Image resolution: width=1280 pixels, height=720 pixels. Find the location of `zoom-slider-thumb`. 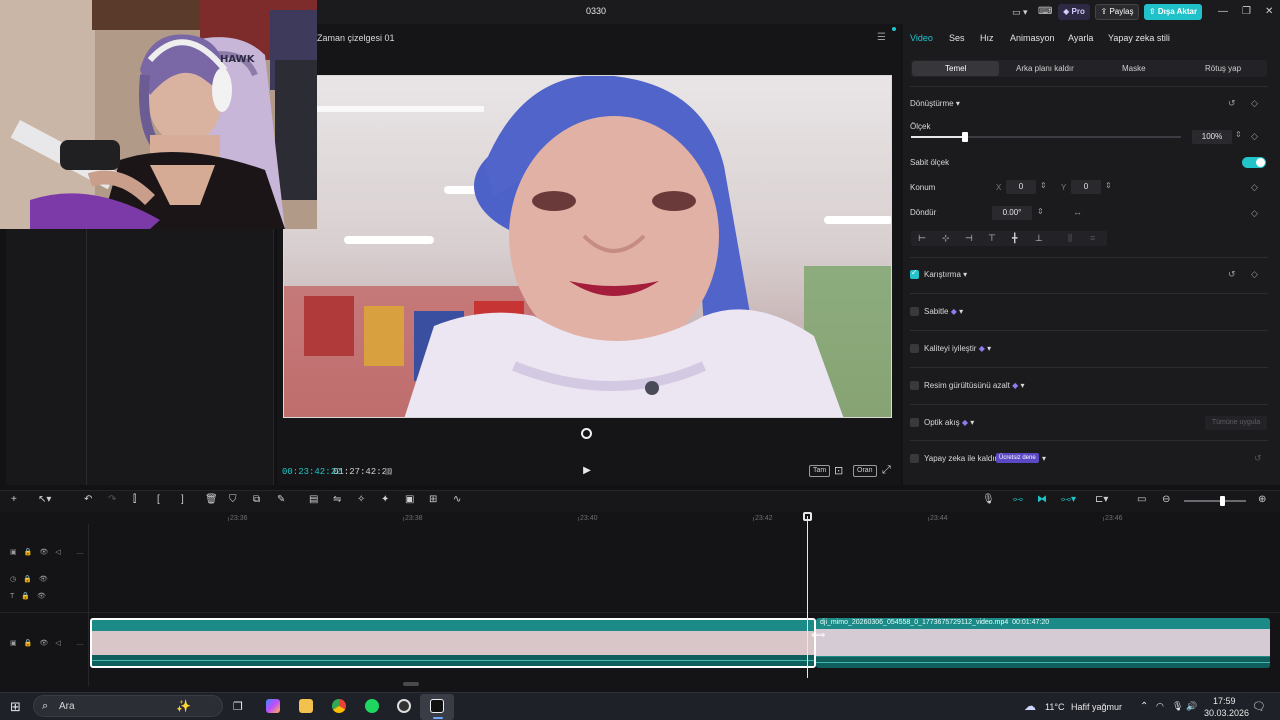

zoom-slider-thumb is located at coordinates (1222, 501).